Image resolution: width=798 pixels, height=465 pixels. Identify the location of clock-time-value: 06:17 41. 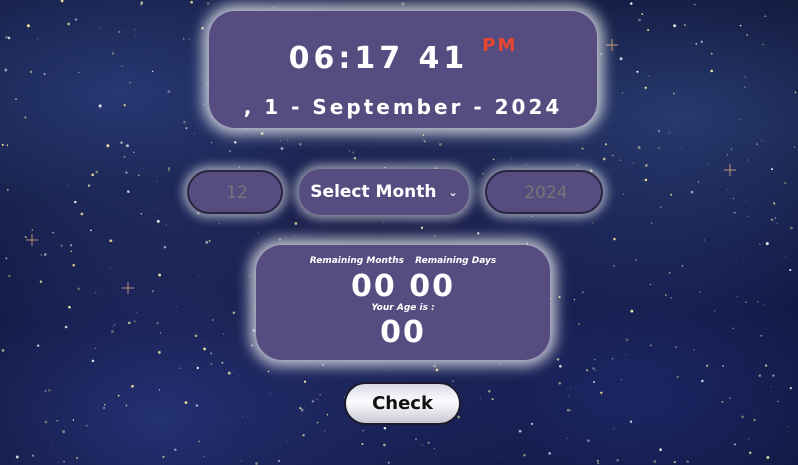
(378, 58).